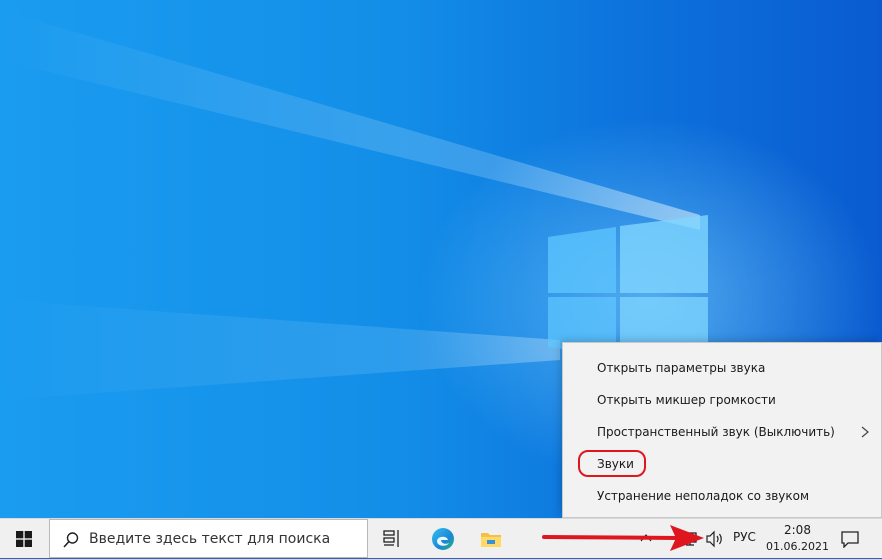  What do you see at coordinates (865, 432) in the screenshot?
I see `chevron-right-icon` at bounding box center [865, 432].